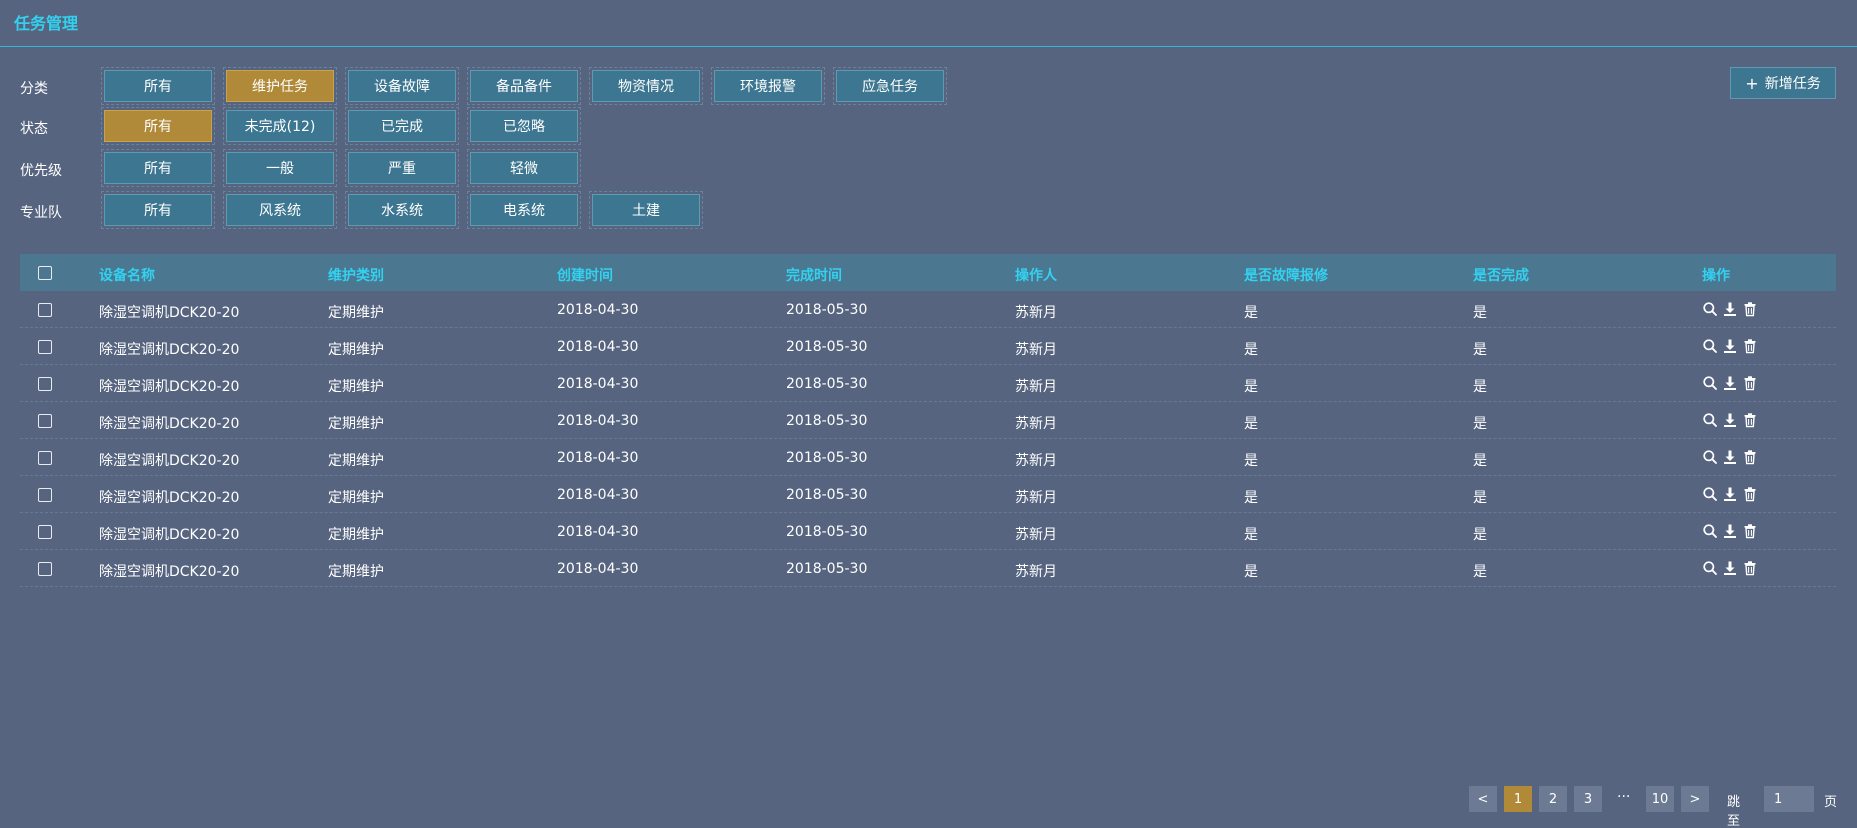  I want to click on filter-chip-team: 水系统, so click(402, 210).